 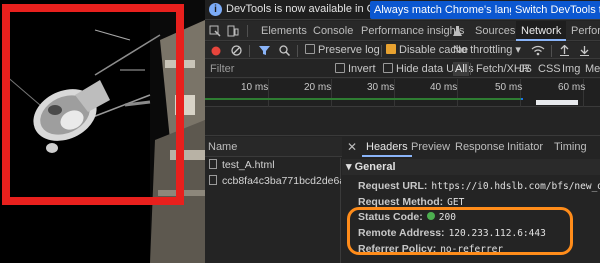 I want to click on preserve-log-label: Preserve log, so click(x=349, y=50).